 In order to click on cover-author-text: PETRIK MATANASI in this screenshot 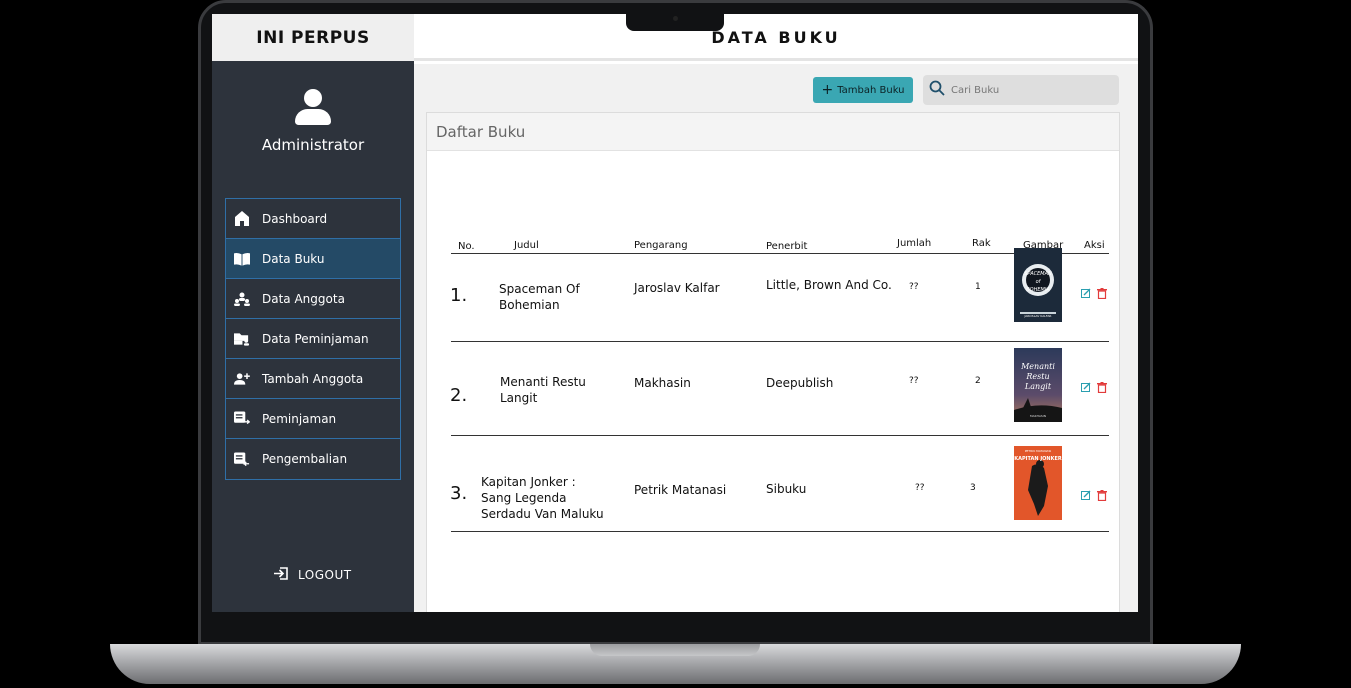, I will do `click(1038, 451)`.